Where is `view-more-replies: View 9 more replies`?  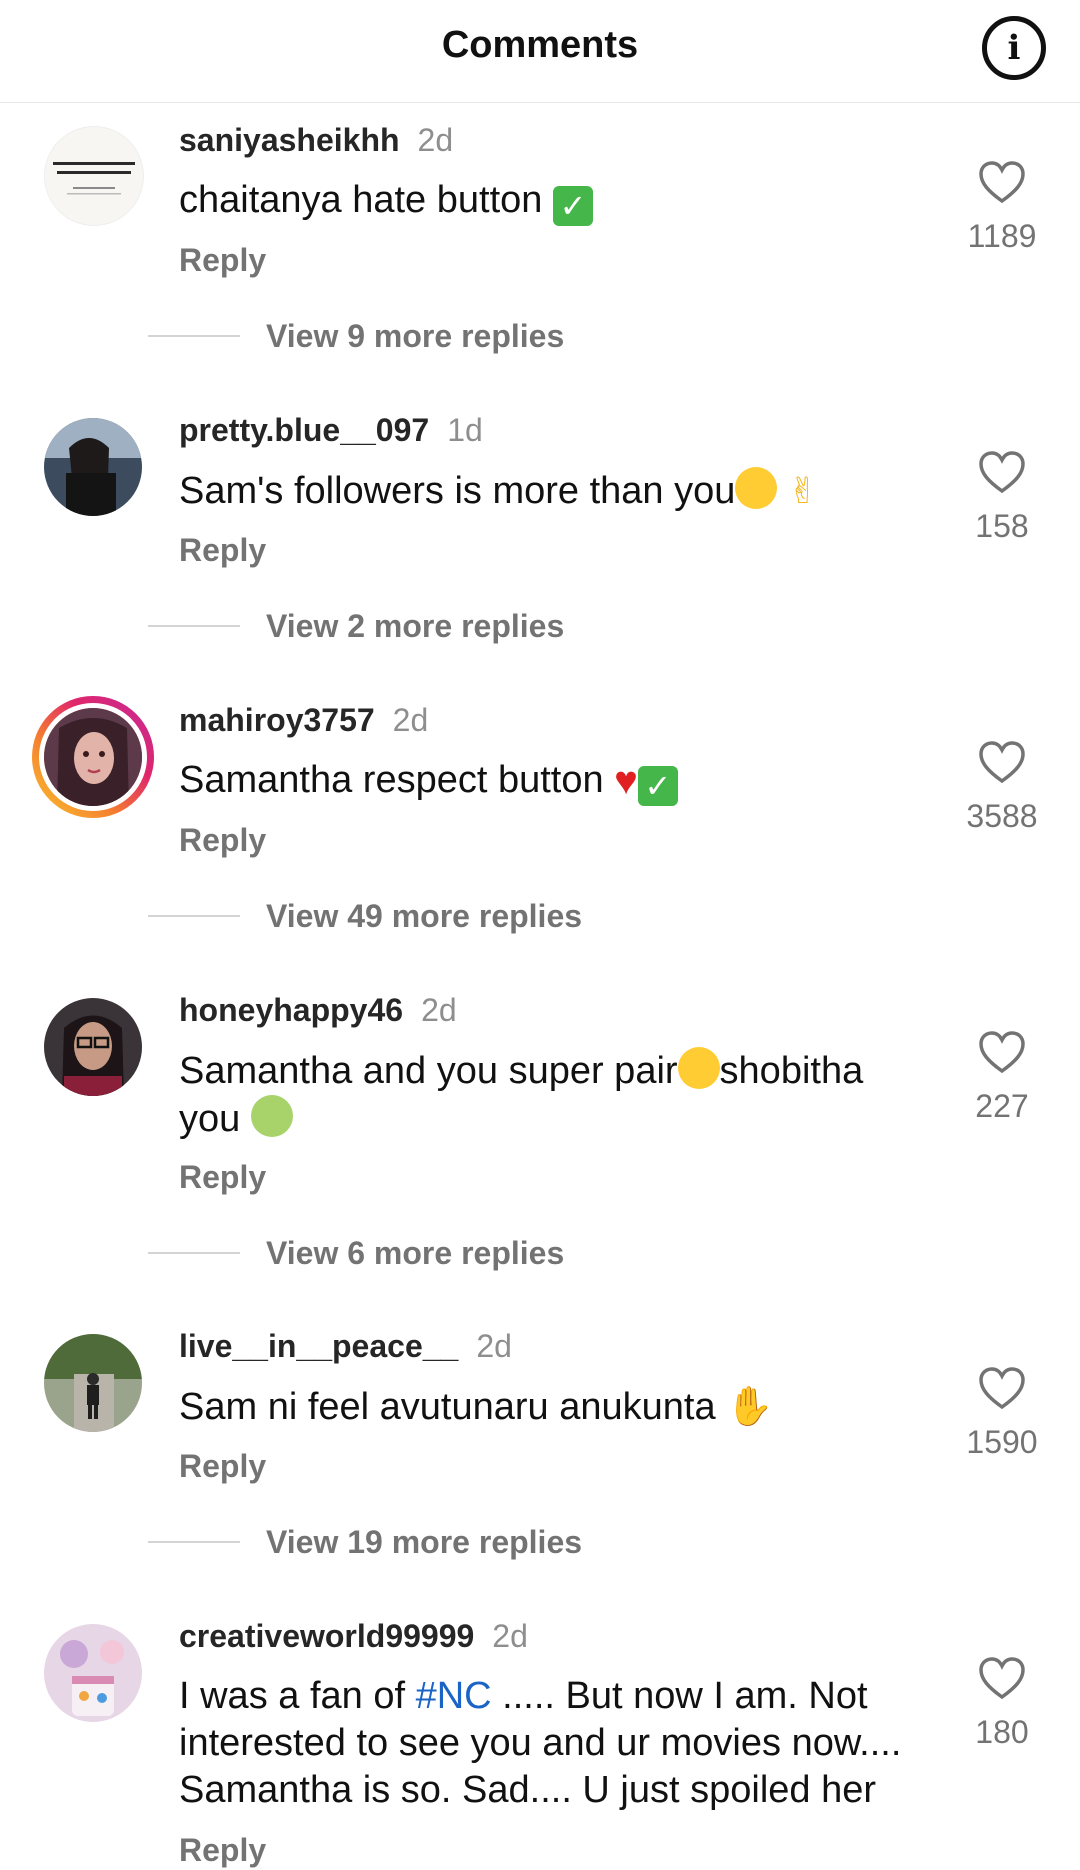
view-more-replies: View 9 more replies is located at coordinates (356, 336).